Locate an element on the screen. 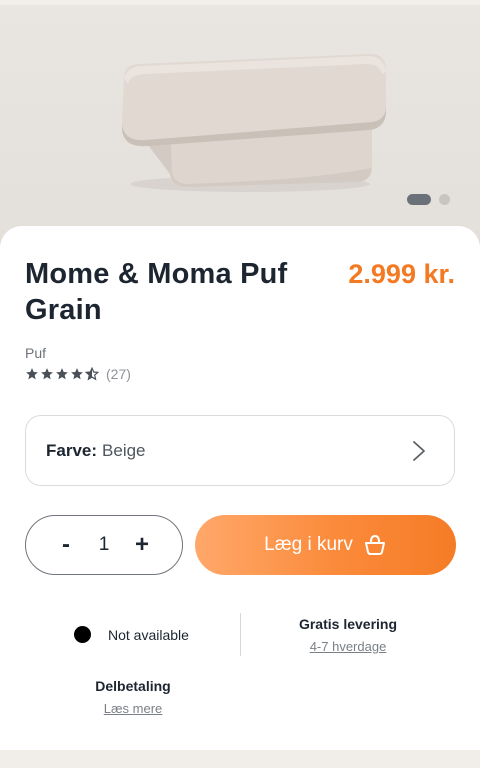  carousel-dot-active is located at coordinates (419, 199).